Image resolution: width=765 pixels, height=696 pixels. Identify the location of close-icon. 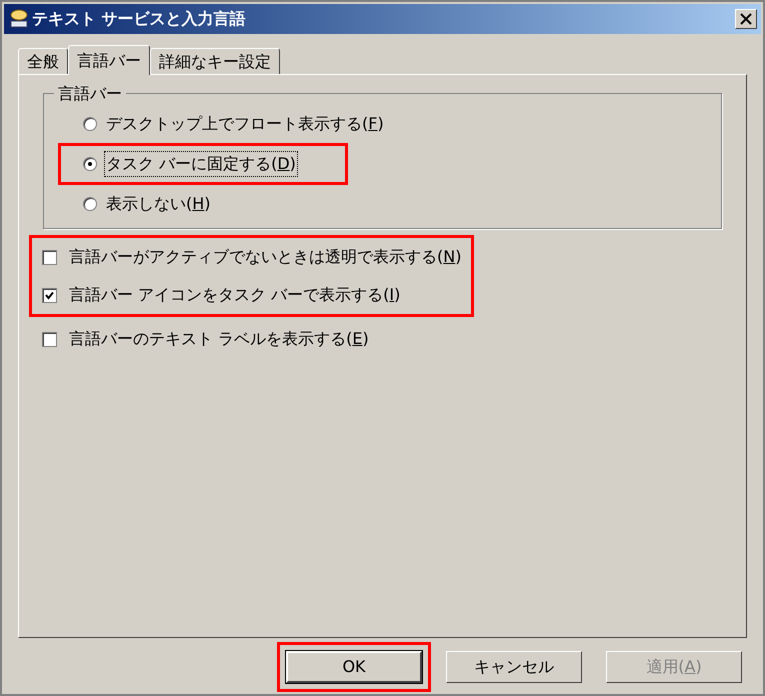
(746, 19).